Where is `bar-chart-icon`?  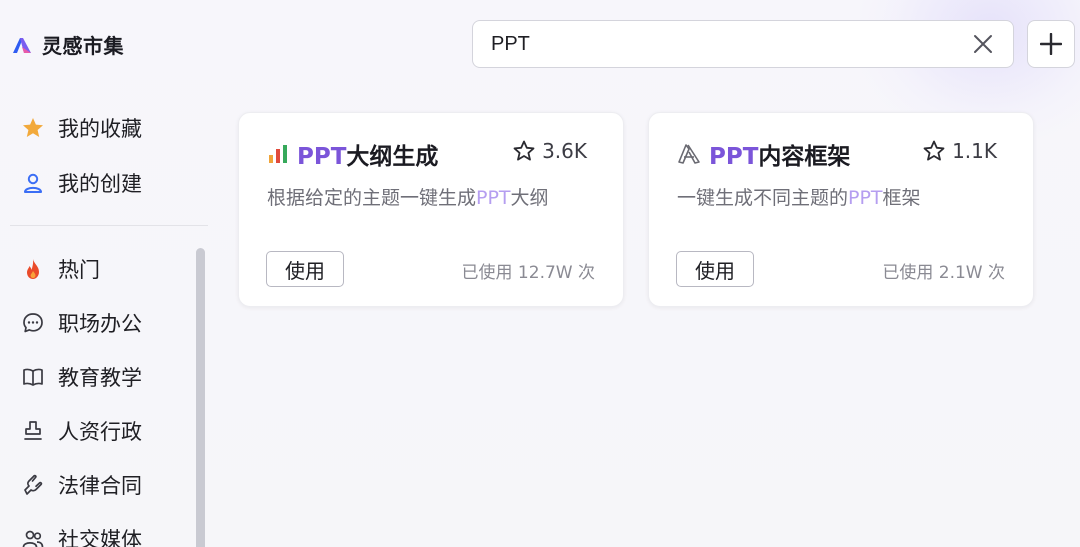 bar-chart-icon is located at coordinates (278, 154).